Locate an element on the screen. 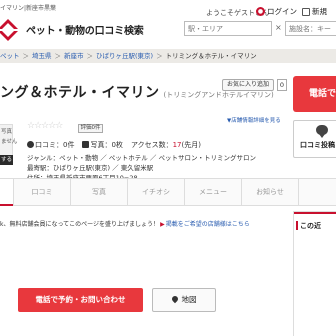 The width and height of the screenshot is (336, 336). shop-stats: 口コミ：0件 写真：0枚 アクセス数：17(先月) is located at coordinates (114, 145).